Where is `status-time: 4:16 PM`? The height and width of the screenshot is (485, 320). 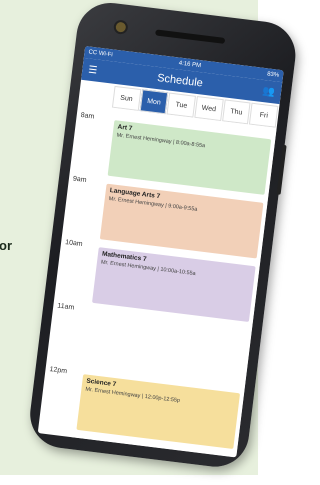 status-time: 4:16 PM is located at coordinates (190, 65).